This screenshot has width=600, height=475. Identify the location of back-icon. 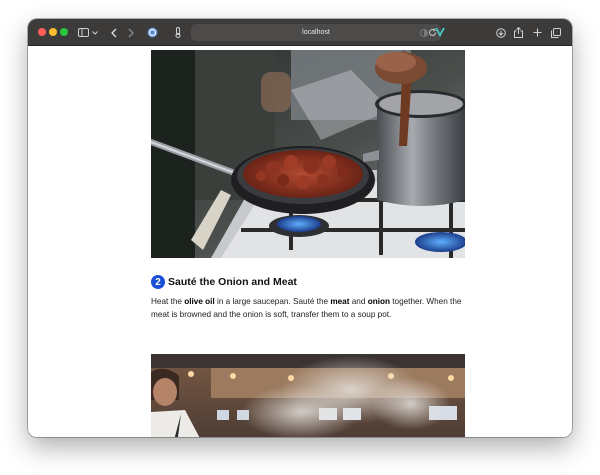
(113, 32).